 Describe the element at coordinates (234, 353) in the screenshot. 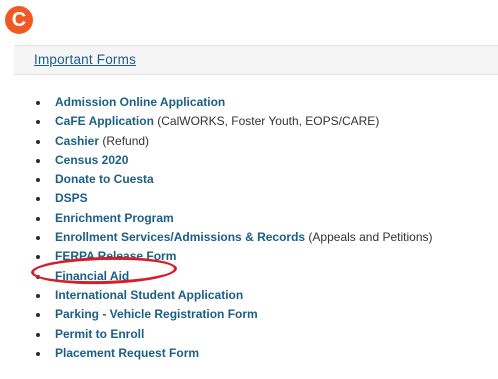

I see `list-item: Placement Request Form` at that location.